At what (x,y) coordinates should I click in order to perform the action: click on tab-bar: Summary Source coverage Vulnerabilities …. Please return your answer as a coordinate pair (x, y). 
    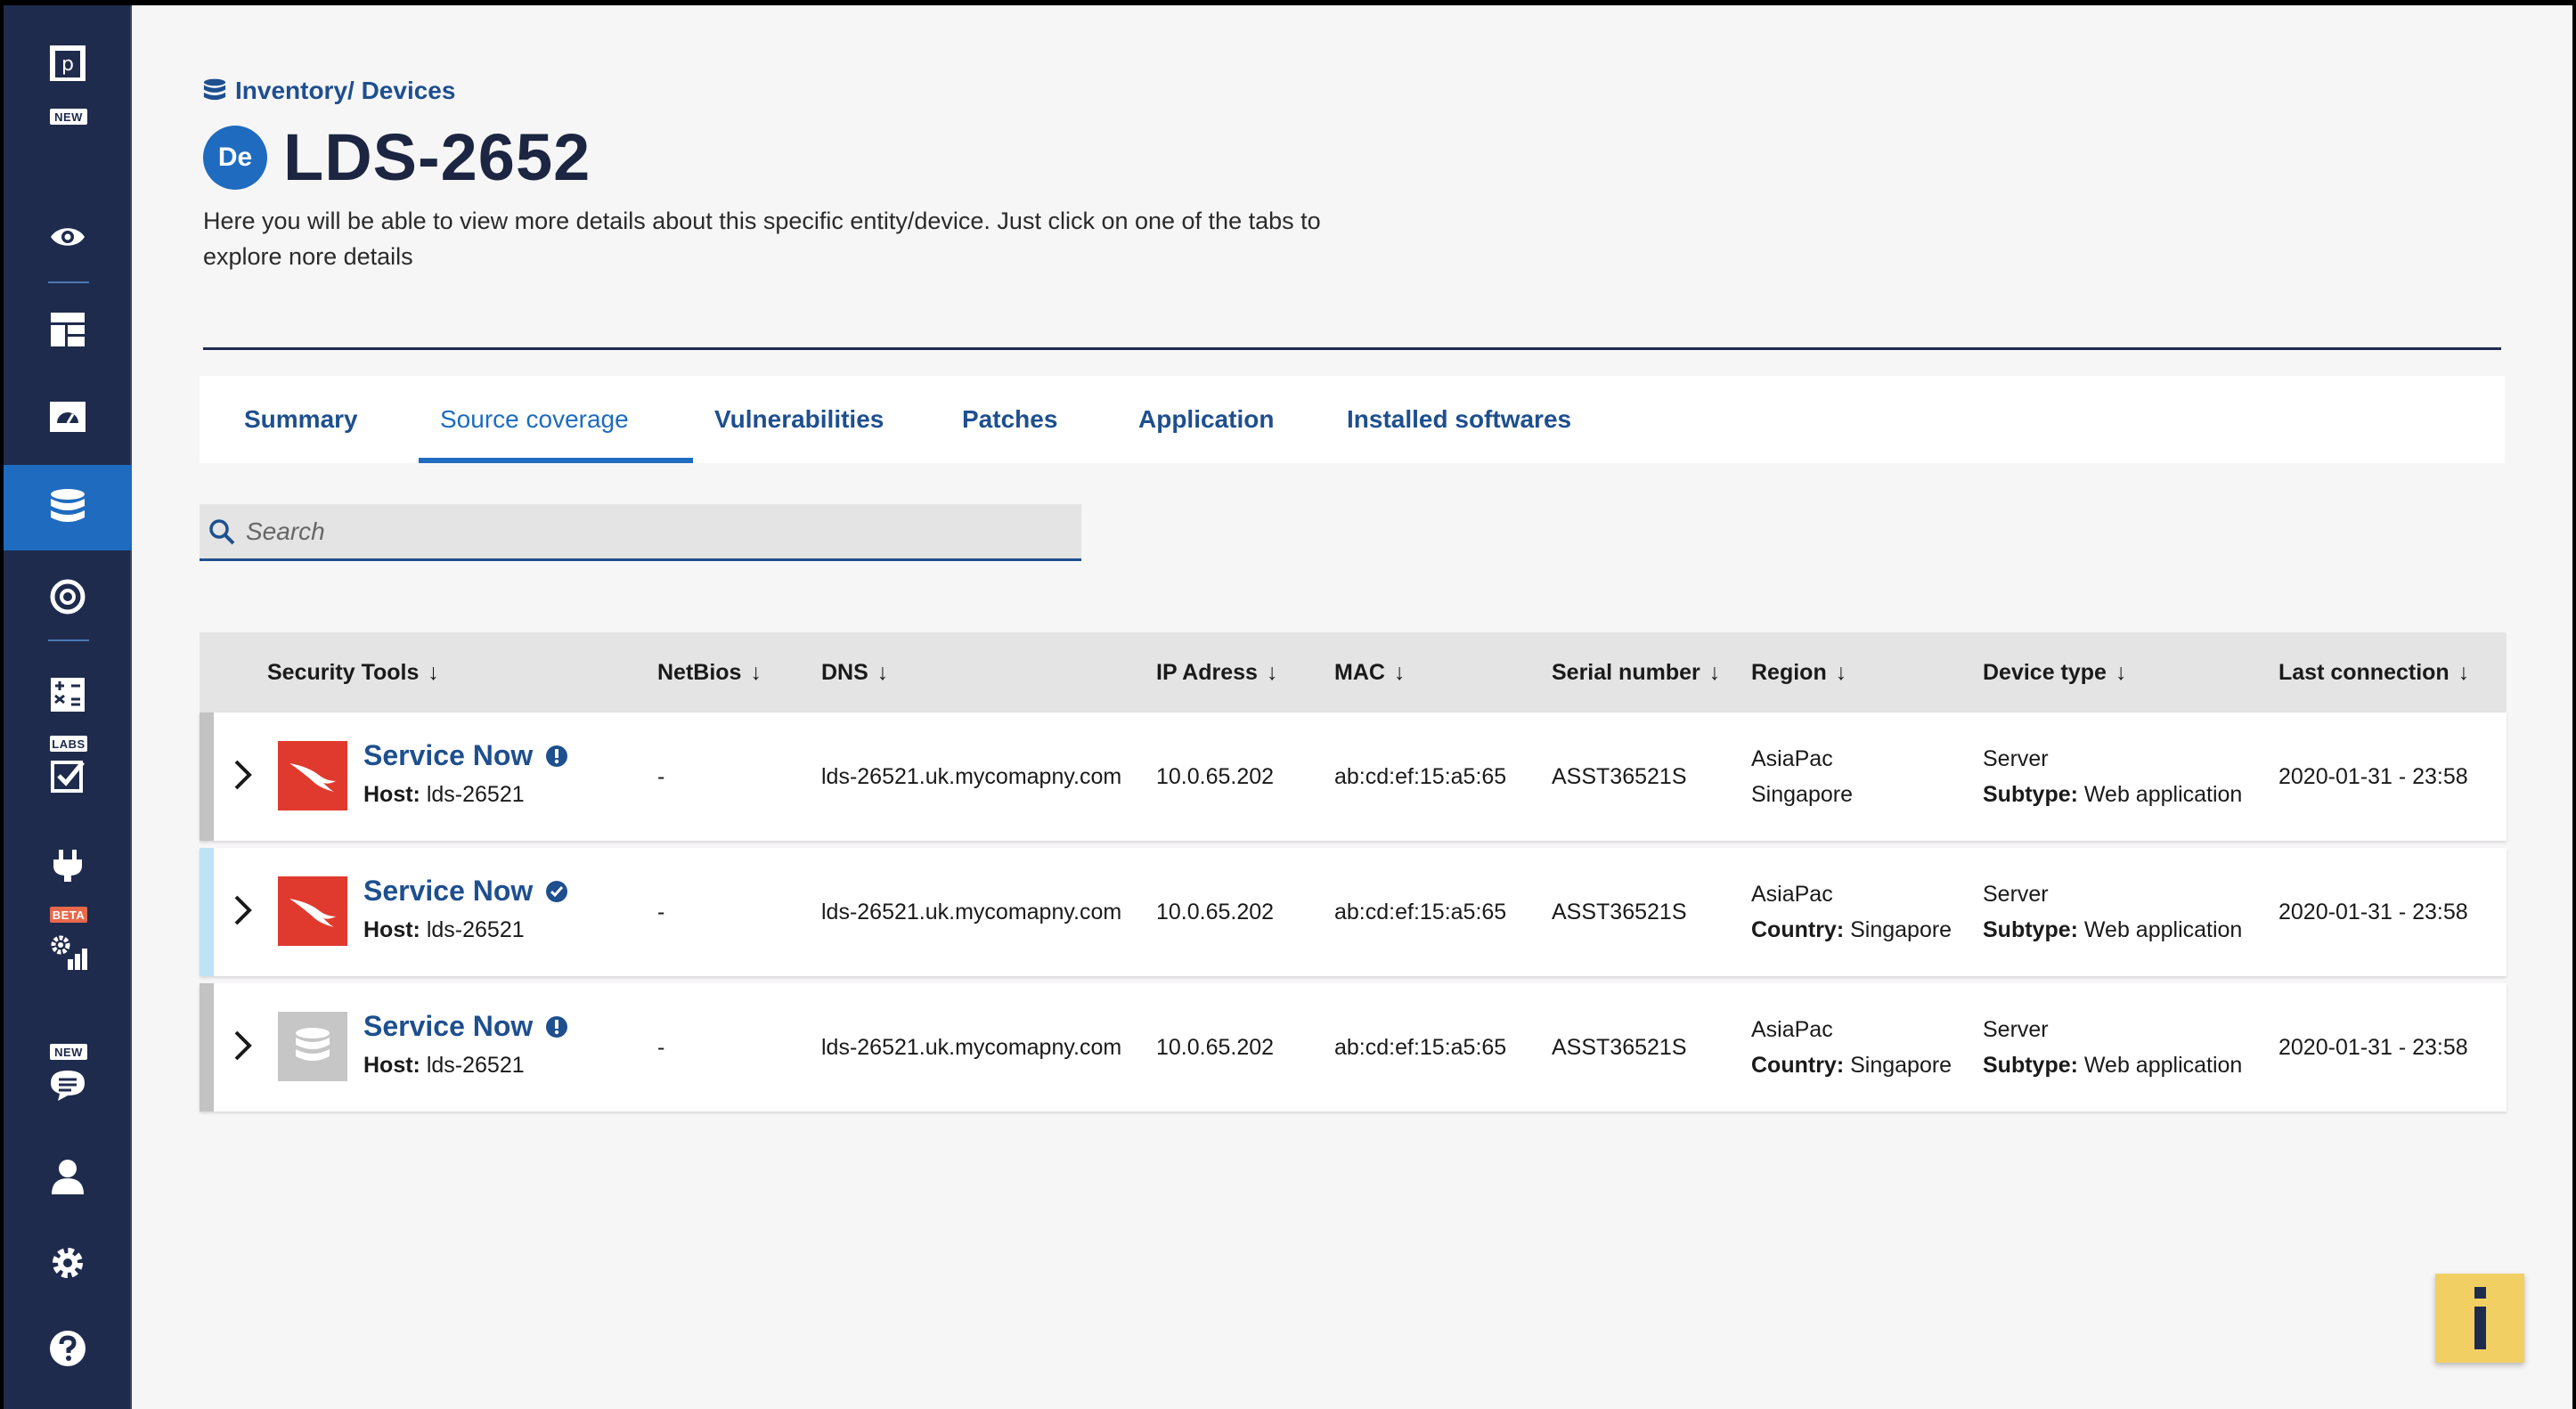
    Looking at the image, I should click on (1352, 419).